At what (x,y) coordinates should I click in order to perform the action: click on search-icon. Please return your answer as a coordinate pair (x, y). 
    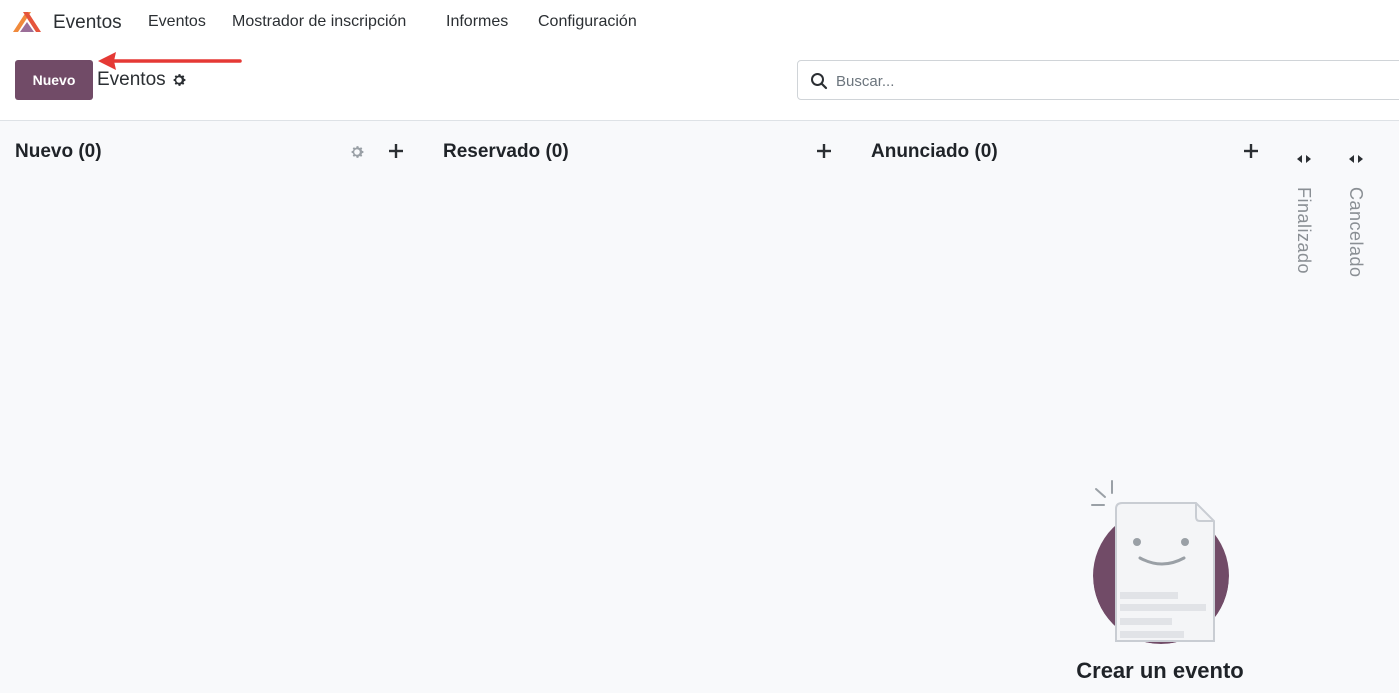
    Looking at the image, I should click on (819, 81).